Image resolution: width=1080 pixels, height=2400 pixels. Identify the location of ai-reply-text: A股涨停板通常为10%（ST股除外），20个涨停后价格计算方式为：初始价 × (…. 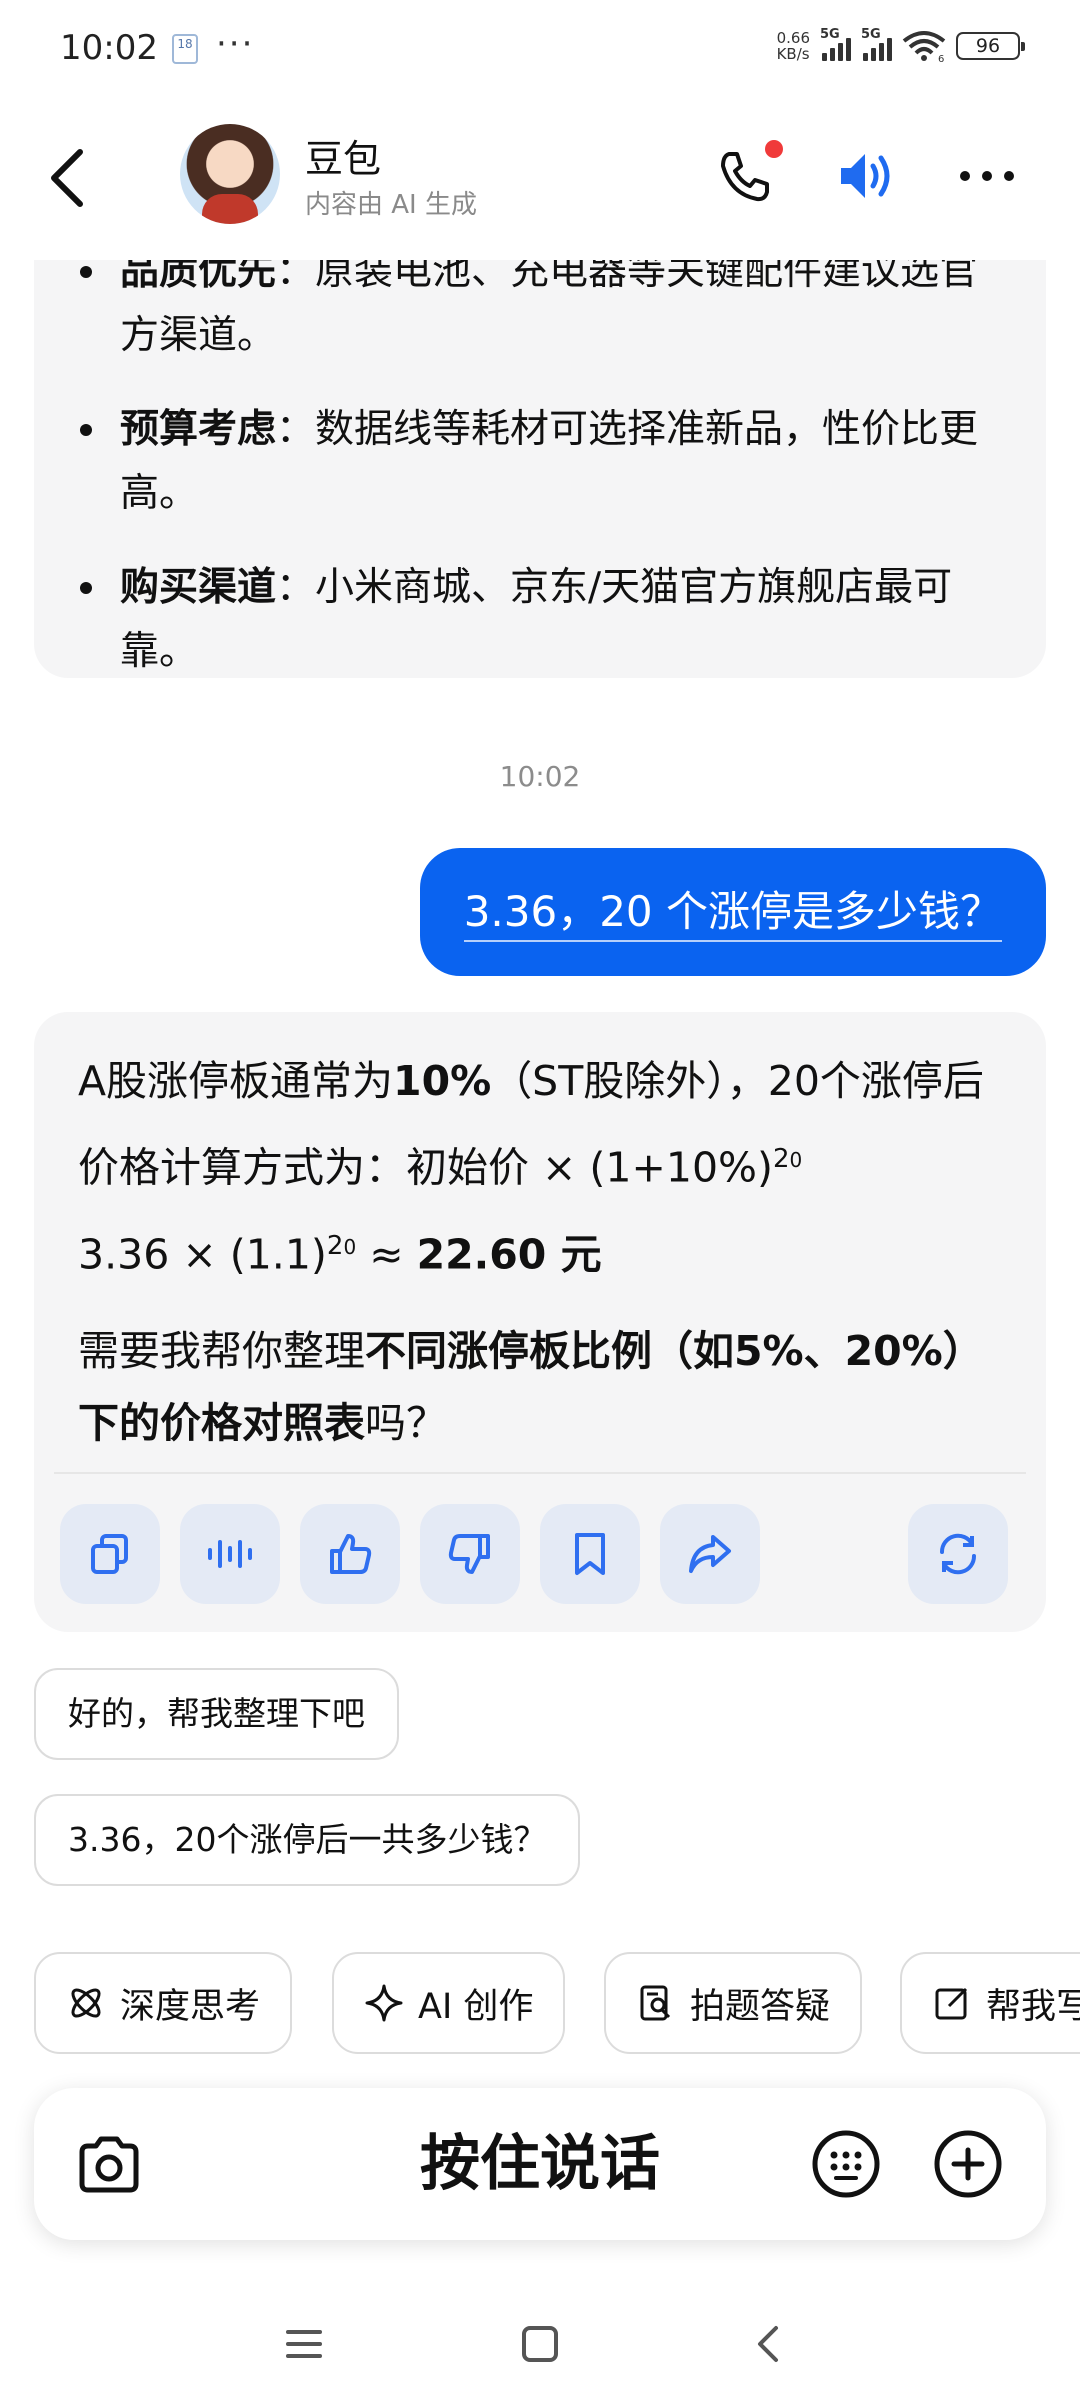
(531, 1252).